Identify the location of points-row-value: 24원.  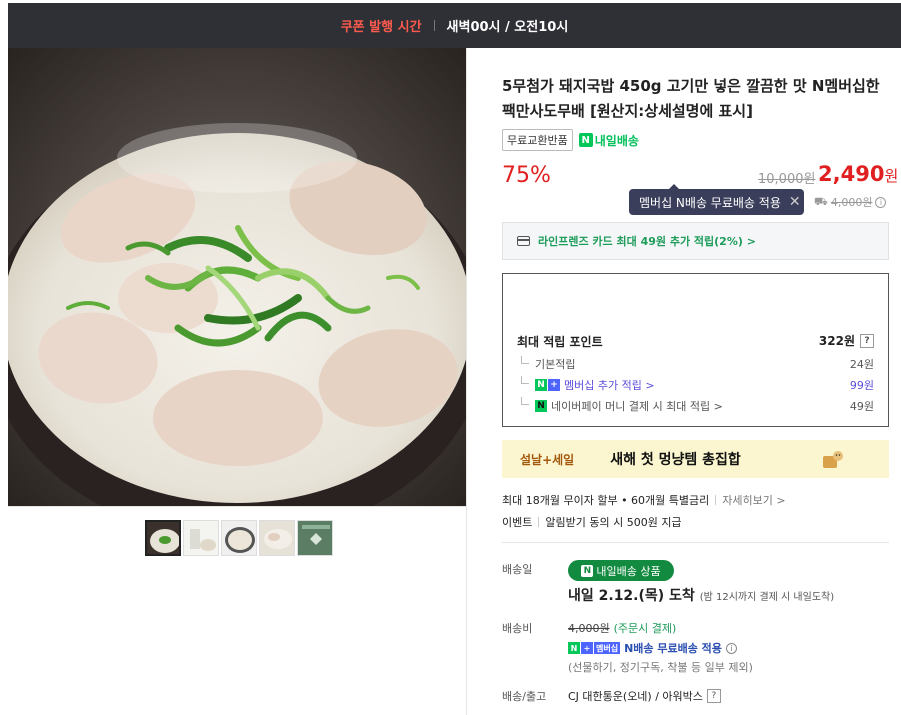
(861, 364).